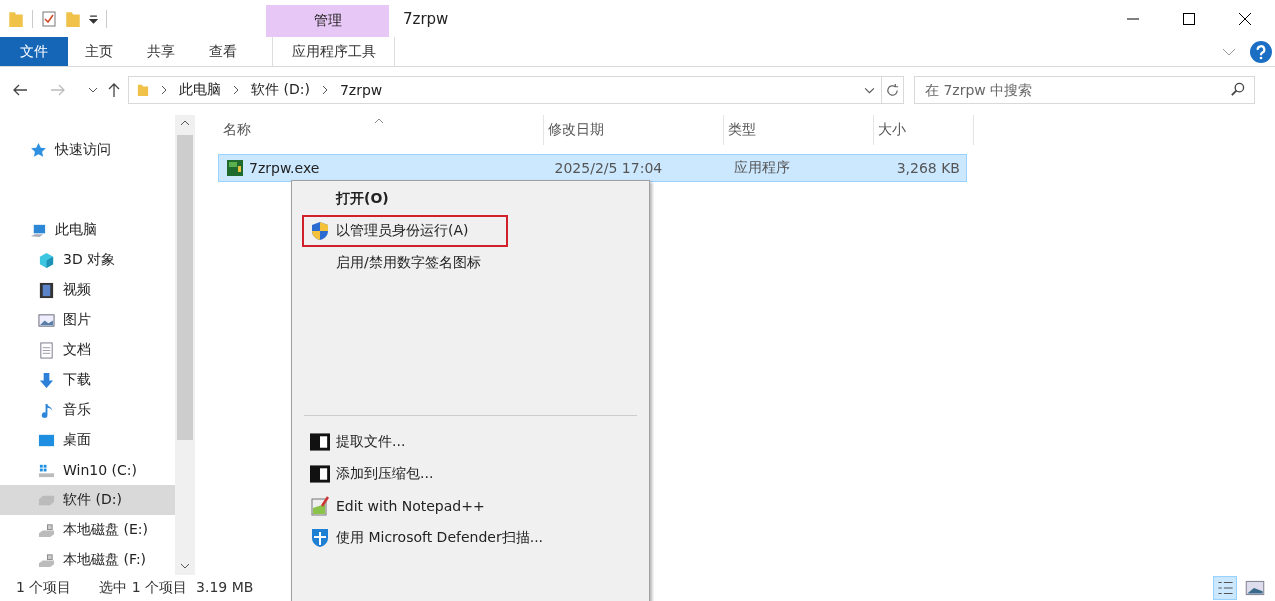  Describe the element at coordinates (1229, 51) in the screenshot. I see `chevron-down-icon` at that location.